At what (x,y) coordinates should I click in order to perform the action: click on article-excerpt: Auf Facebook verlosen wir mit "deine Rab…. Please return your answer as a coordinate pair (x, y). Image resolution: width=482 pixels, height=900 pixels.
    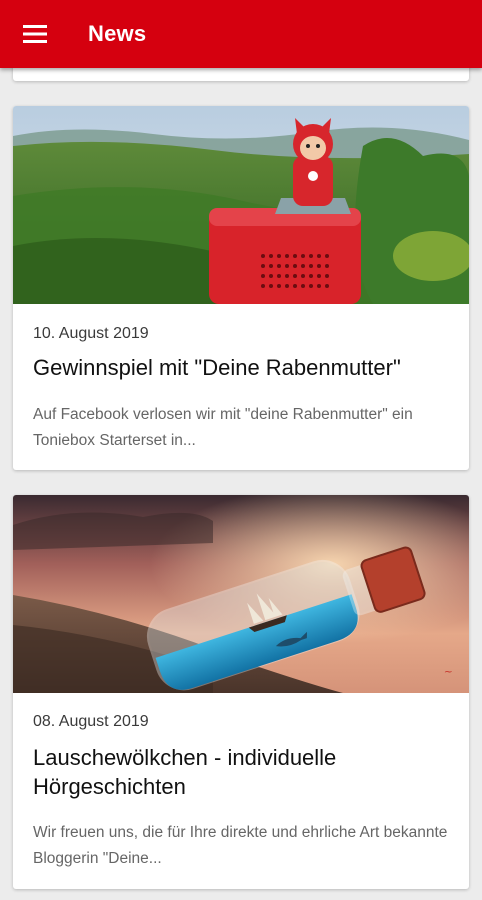
    Looking at the image, I should click on (223, 427).